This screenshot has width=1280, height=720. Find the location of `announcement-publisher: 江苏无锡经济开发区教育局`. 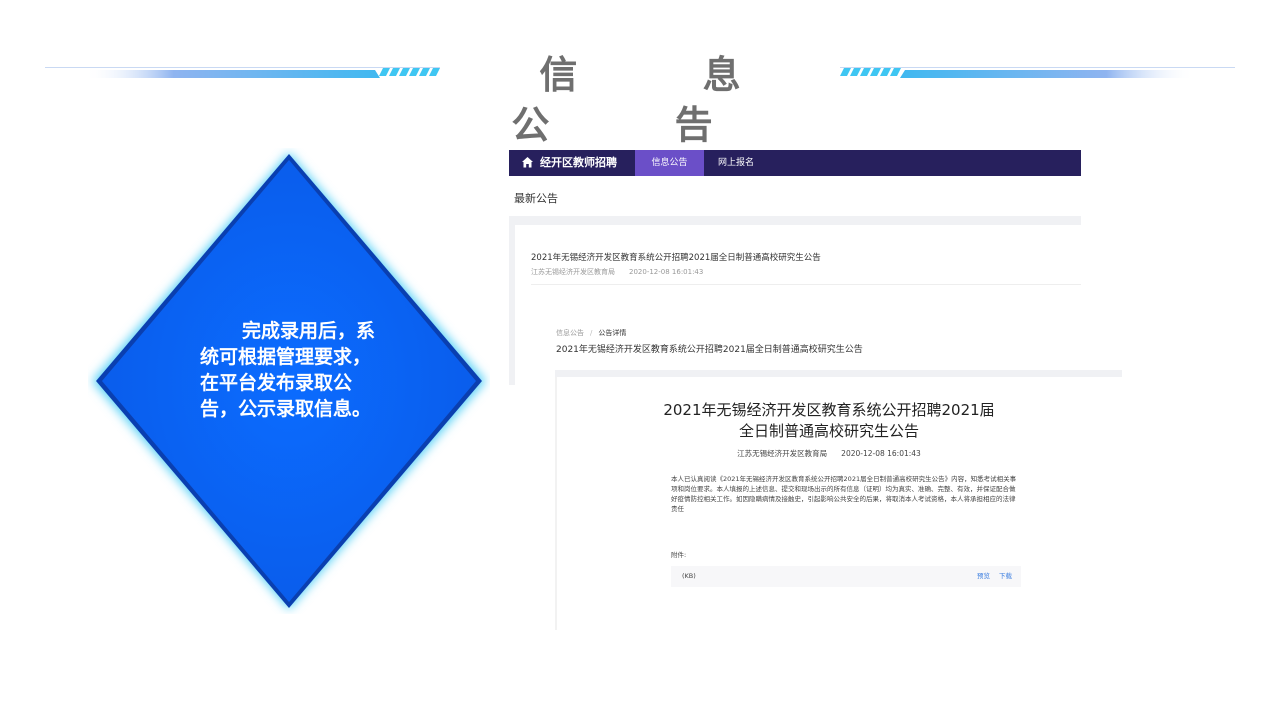

announcement-publisher: 江苏无锡经济开发区教育局 is located at coordinates (573, 272).